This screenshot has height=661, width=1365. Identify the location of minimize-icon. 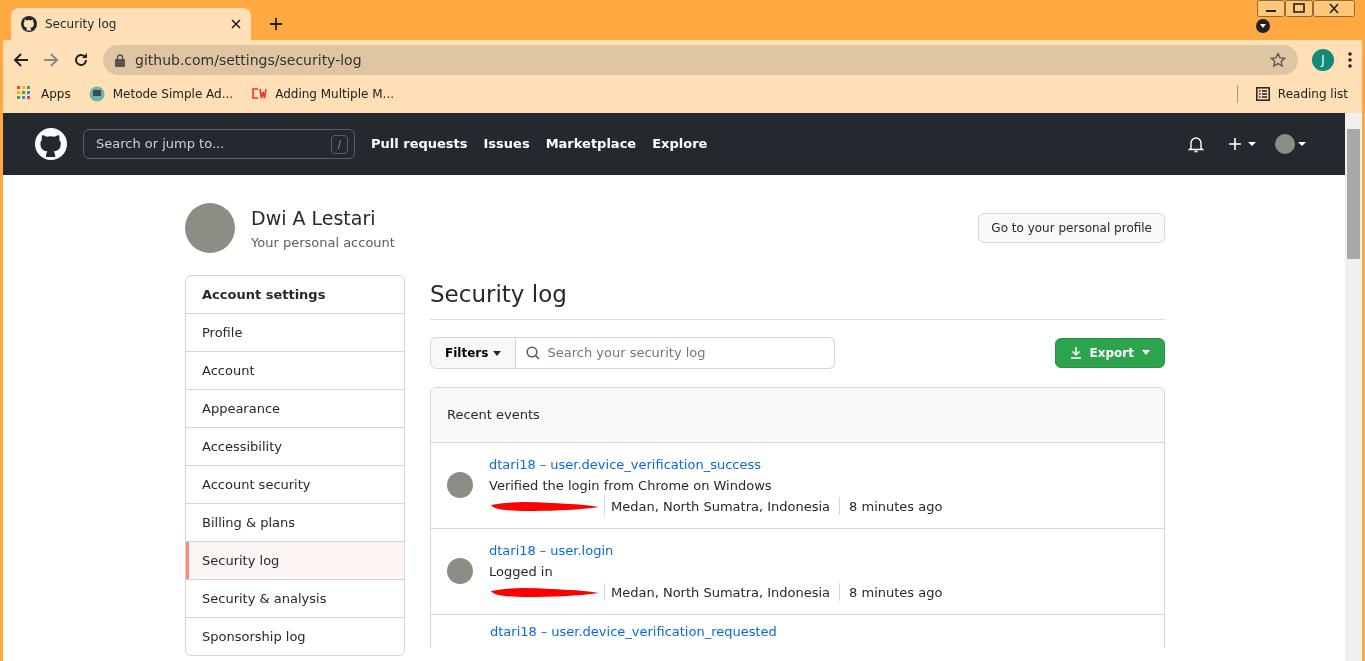
(1271, 8).